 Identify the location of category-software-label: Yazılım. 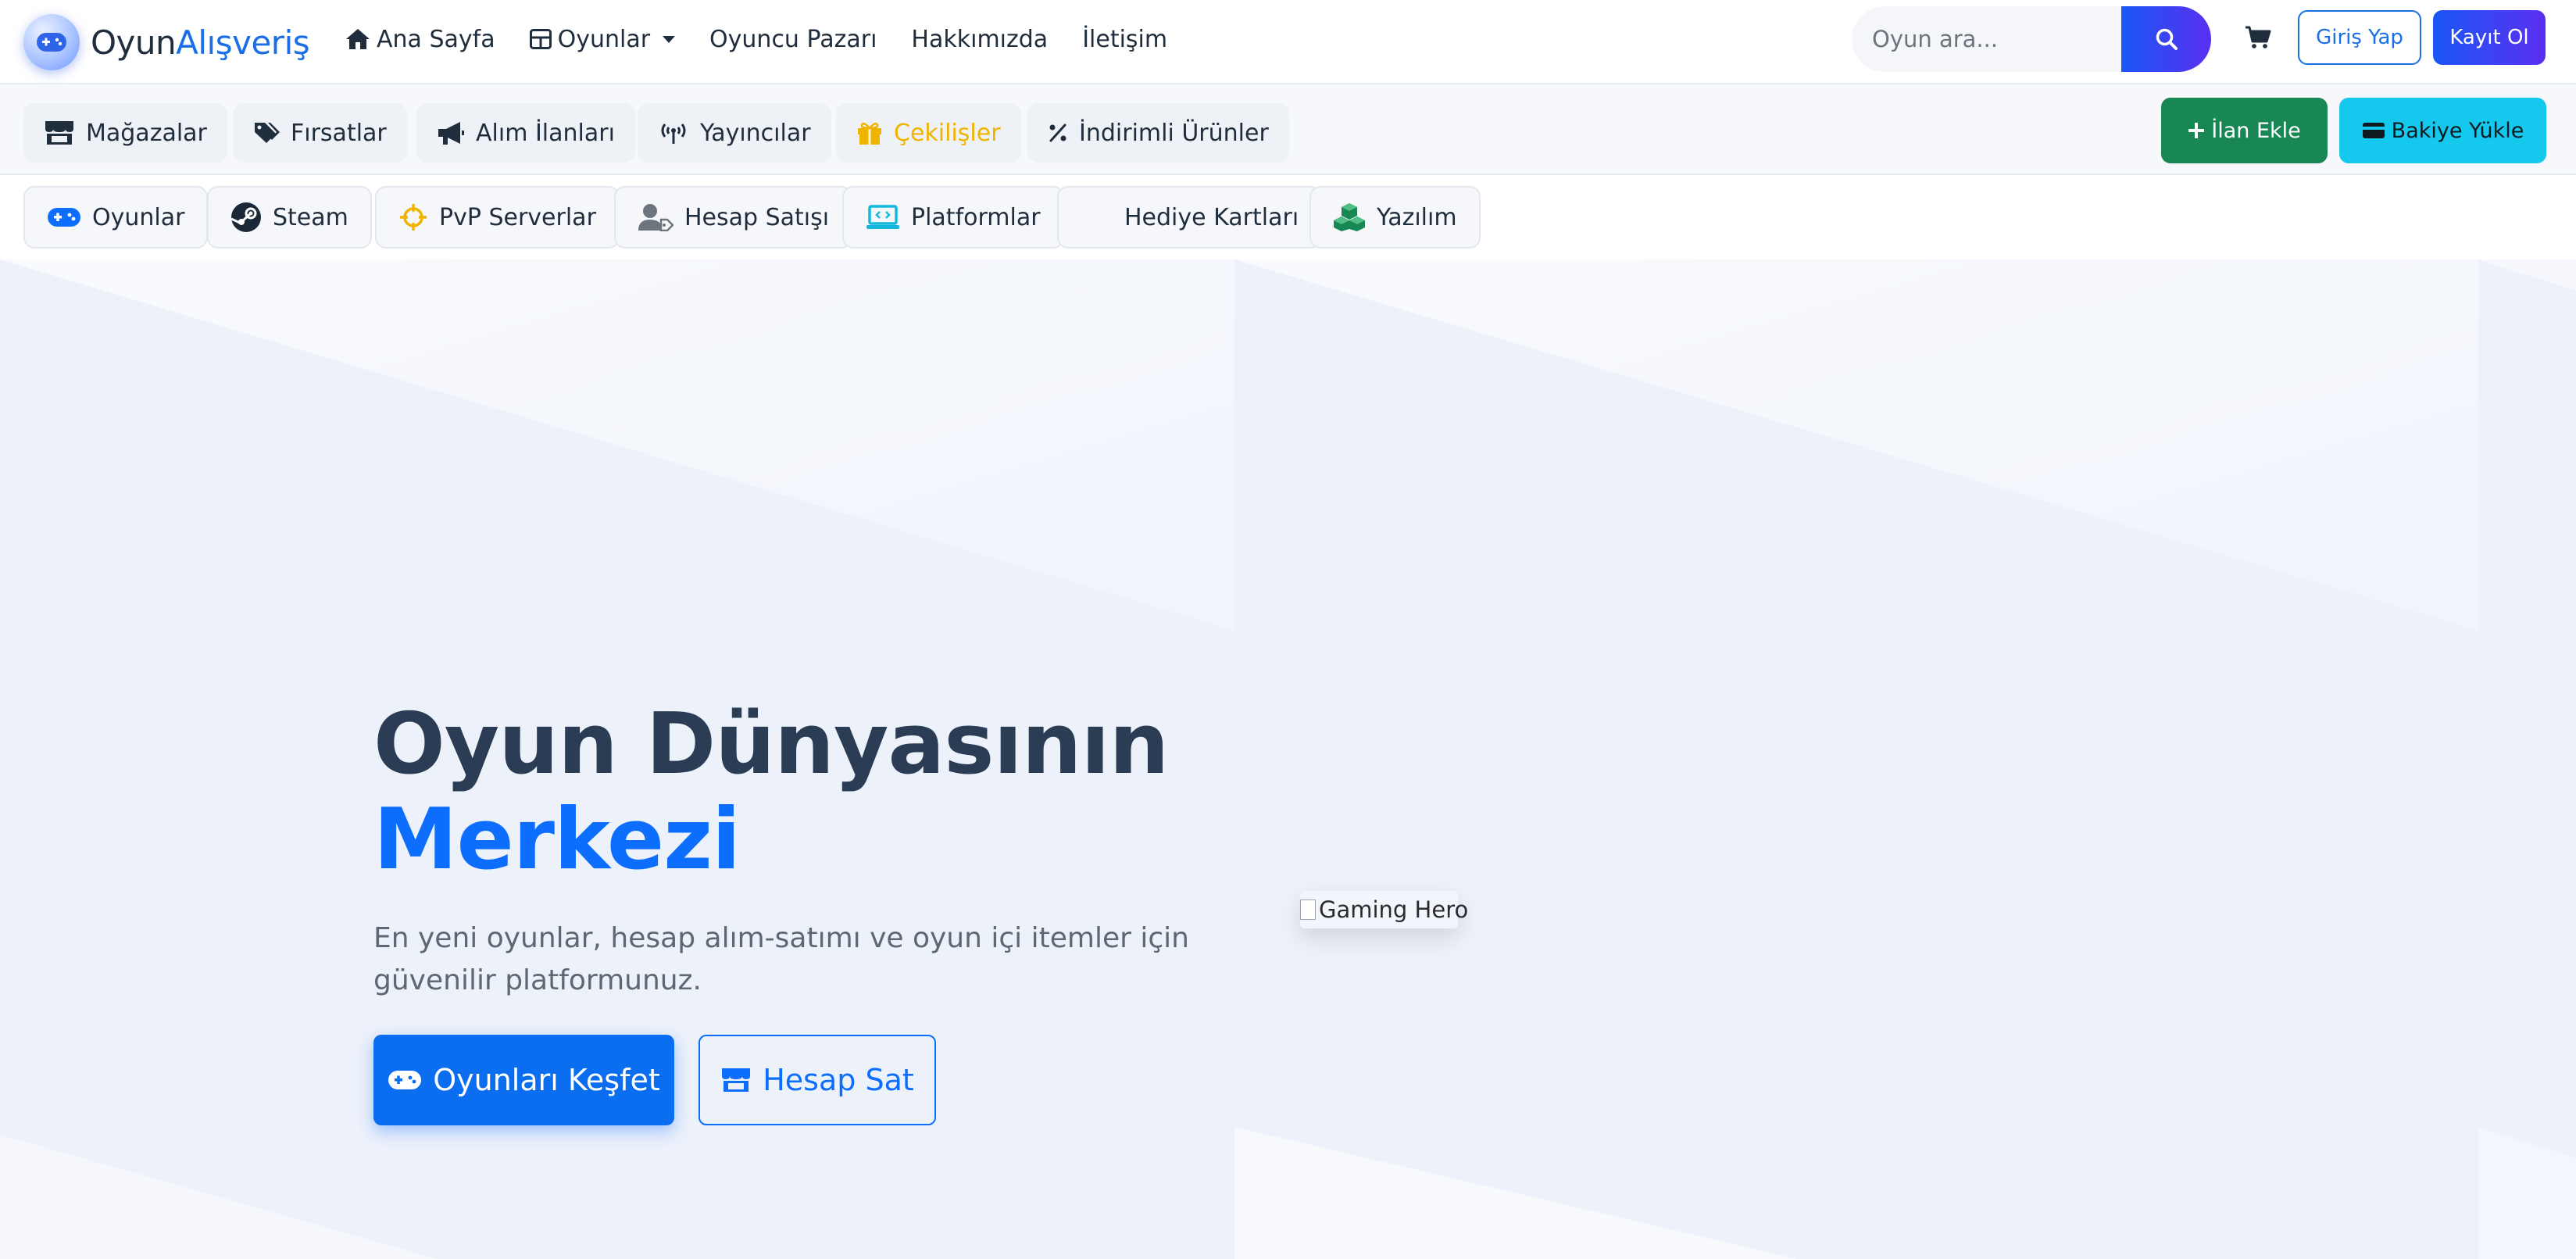
(1417, 217).